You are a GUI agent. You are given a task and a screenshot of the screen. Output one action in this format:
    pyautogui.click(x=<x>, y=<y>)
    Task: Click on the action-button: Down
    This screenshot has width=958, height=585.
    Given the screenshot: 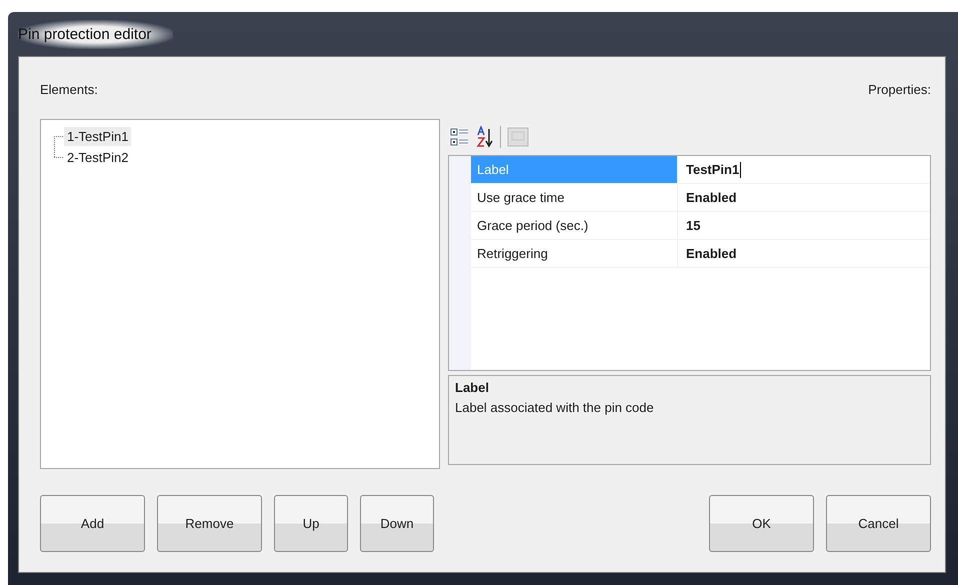 What is the action you would take?
    pyautogui.click(x=397, y=523)
    